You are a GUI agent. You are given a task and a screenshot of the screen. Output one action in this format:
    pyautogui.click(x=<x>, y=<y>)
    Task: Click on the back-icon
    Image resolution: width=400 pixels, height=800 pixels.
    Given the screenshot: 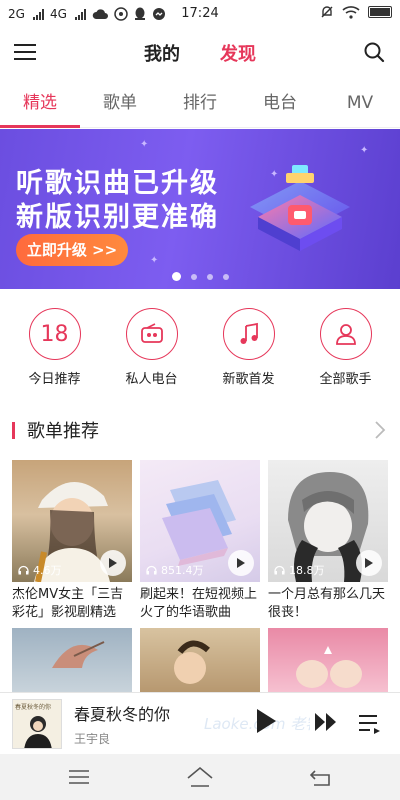 What is the action you would take?
    pyautogui.click(x=321, y=777)
    